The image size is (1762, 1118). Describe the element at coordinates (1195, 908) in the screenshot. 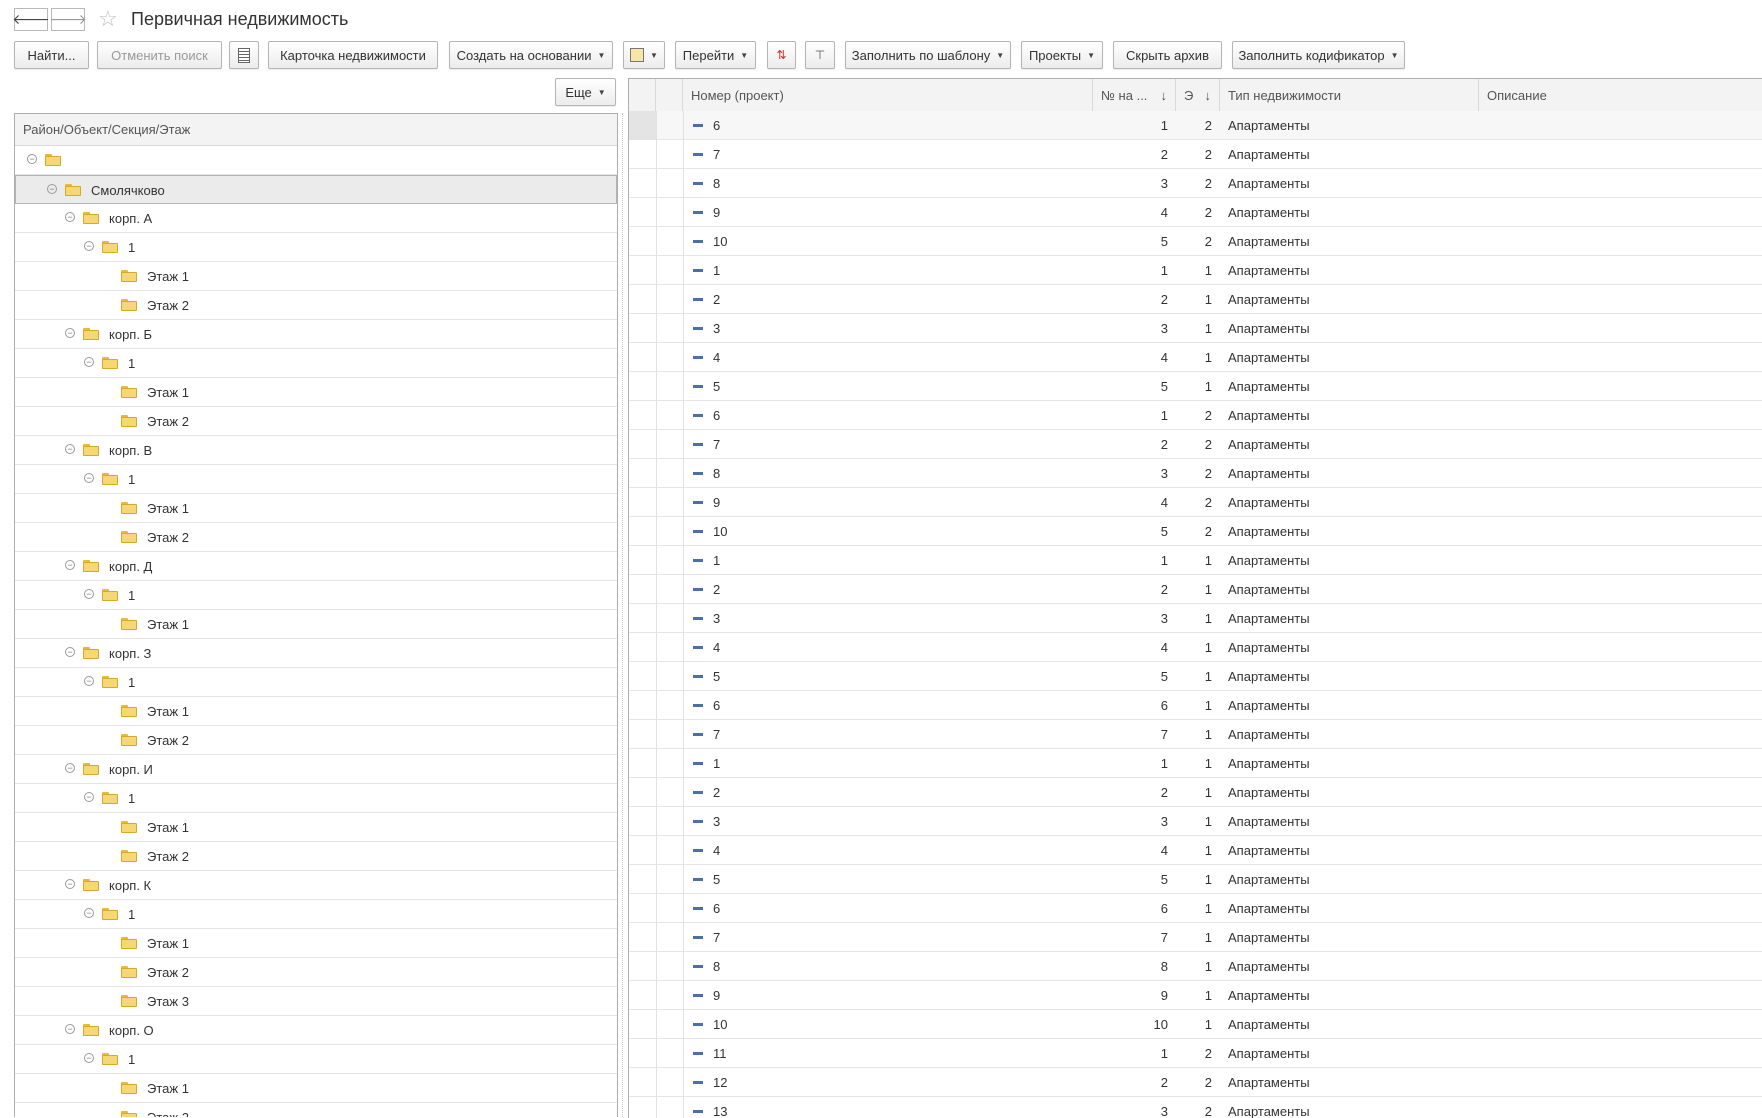

I see `table-row: 6 6 1 Апартаменты` at that location.